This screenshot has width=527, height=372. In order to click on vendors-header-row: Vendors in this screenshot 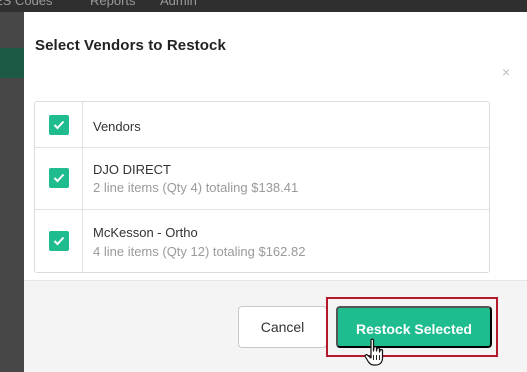, I will do `click(262, 125)`.